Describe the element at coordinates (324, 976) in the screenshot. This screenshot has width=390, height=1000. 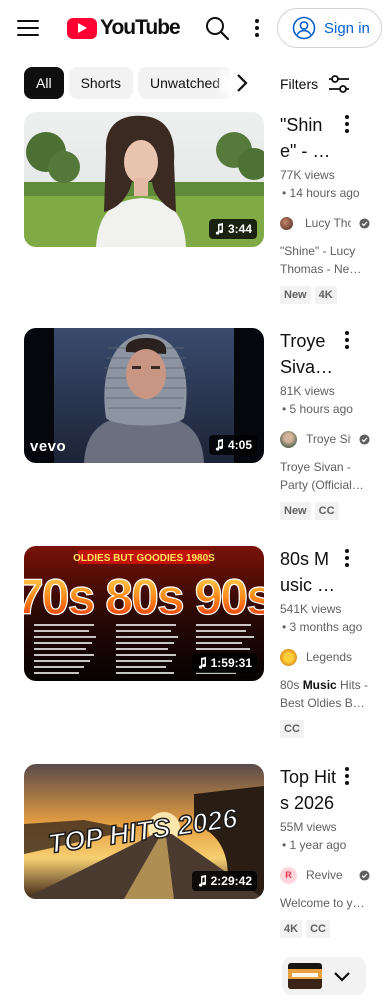
I see `mini-player` at that location.